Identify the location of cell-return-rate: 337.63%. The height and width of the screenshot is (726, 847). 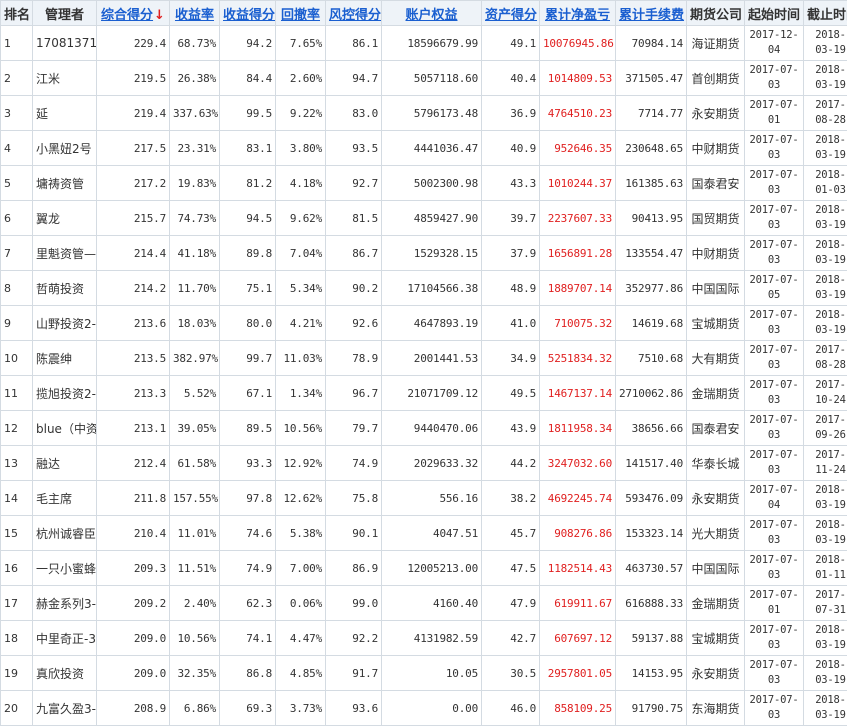
(195, 113).